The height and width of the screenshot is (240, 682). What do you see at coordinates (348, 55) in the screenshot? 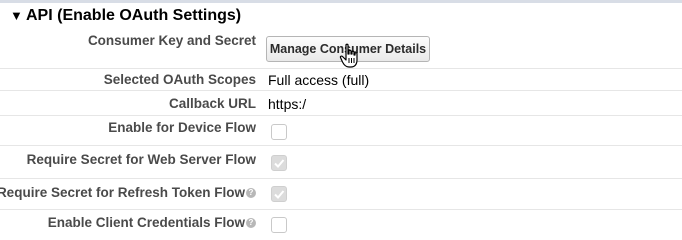
I see `hand-pointer-icon` at bounding box center [348, 55].